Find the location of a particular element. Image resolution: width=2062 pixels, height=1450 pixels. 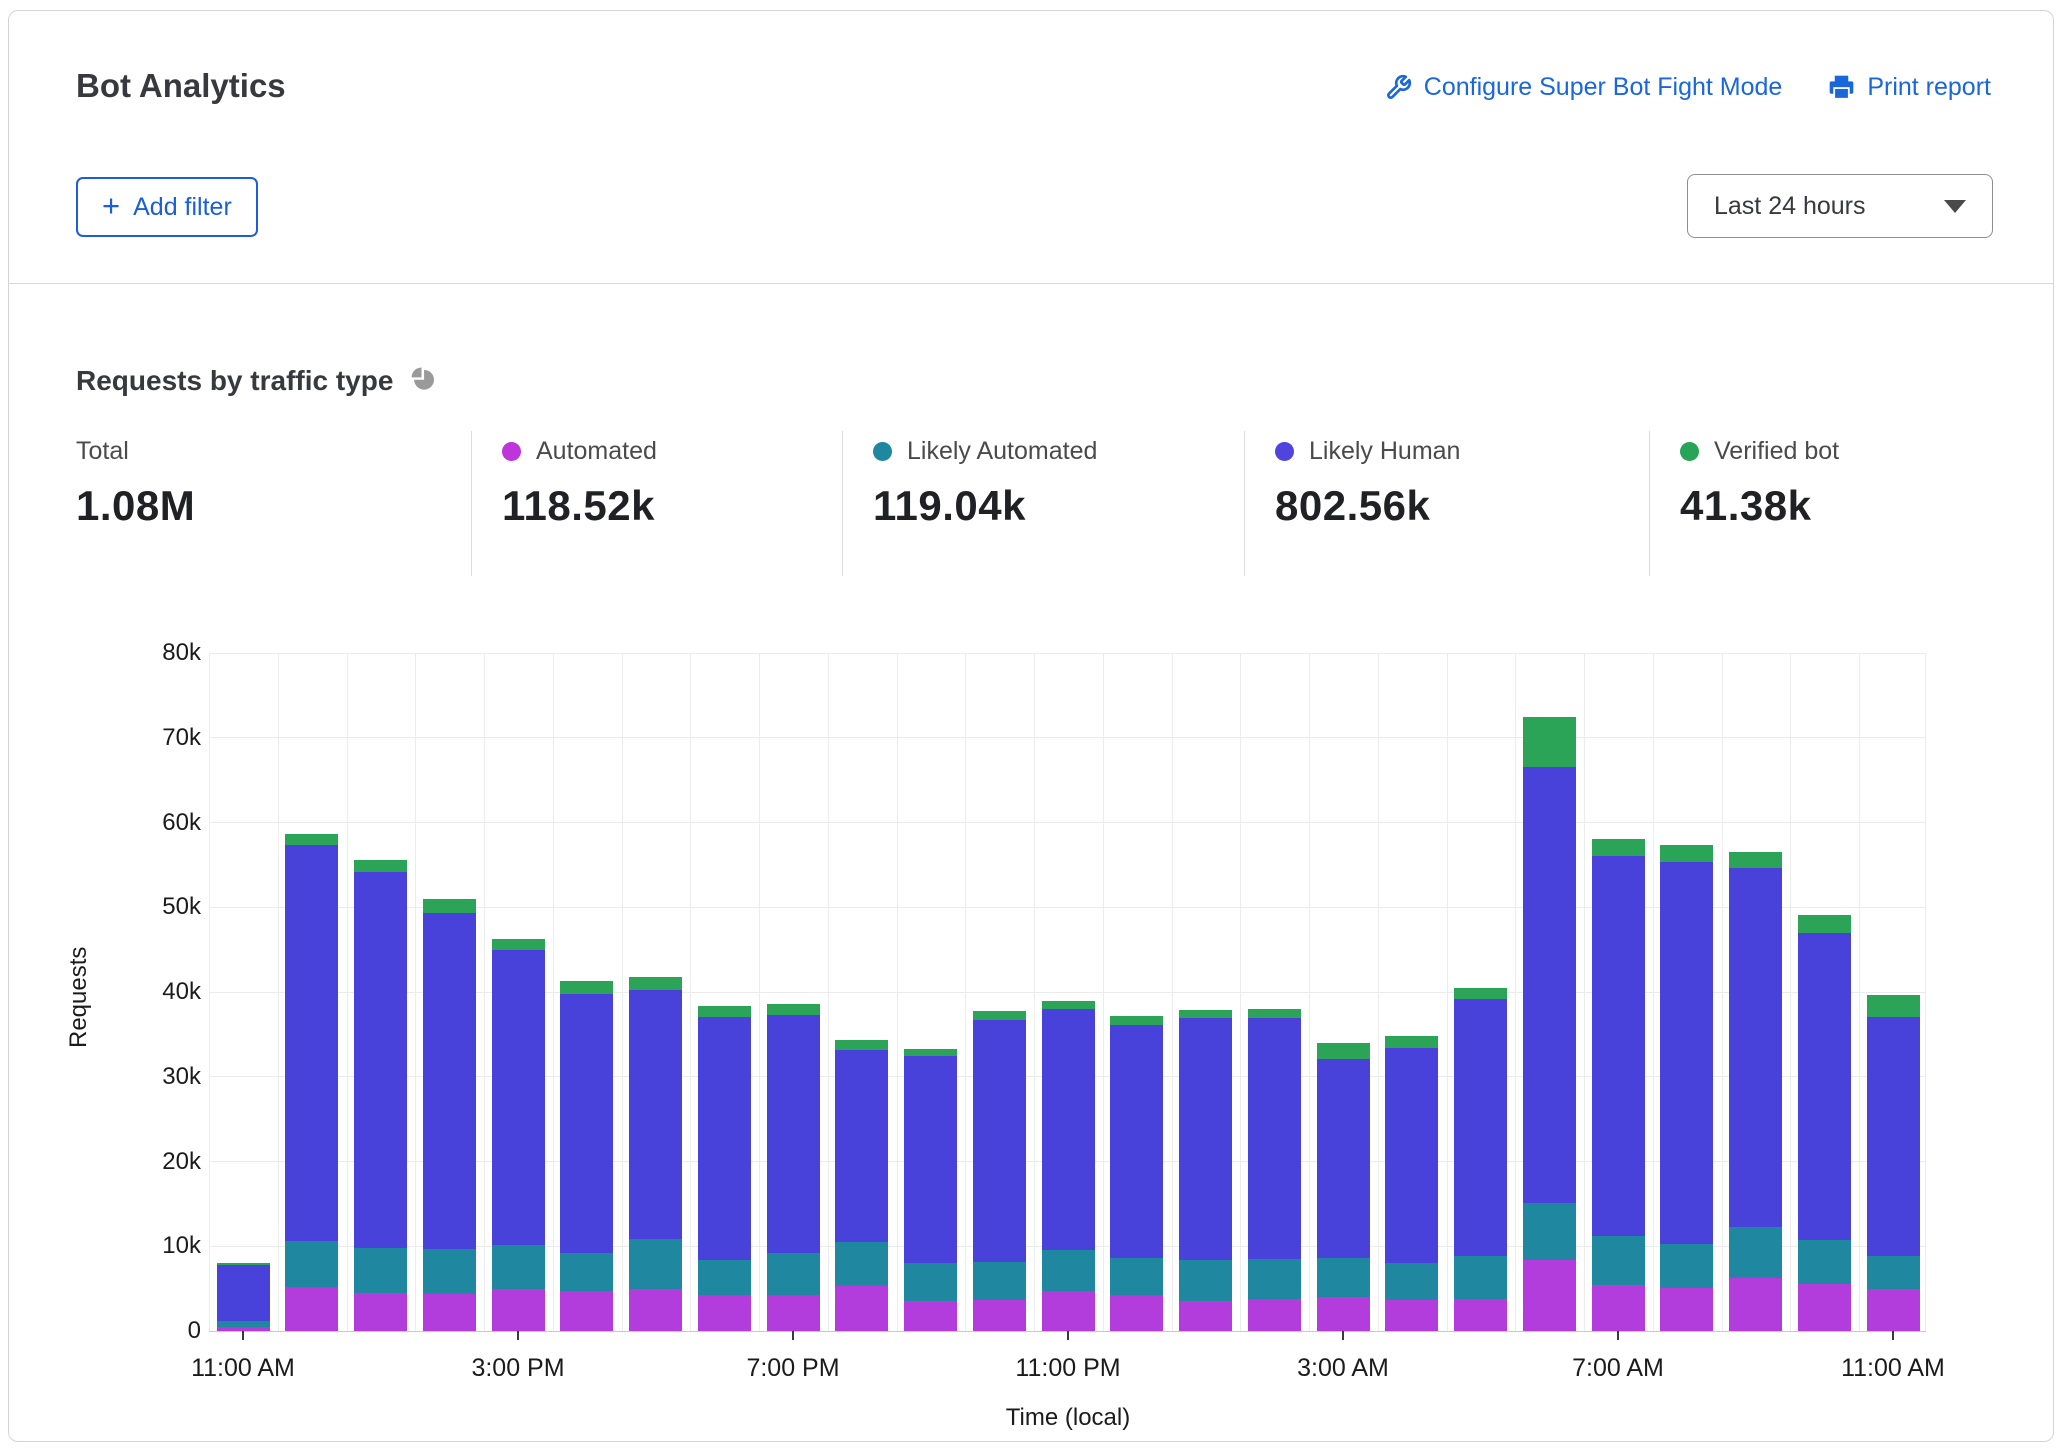

configure-super-bot-fight-mode-link: Configure Super Bot Fight Mode is located at coordinates (1583, 87).